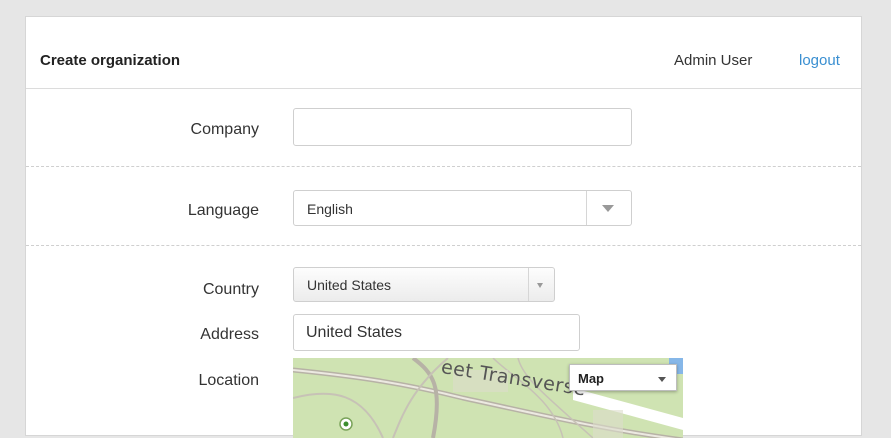  I want to click on company-input, so click(462, 127).